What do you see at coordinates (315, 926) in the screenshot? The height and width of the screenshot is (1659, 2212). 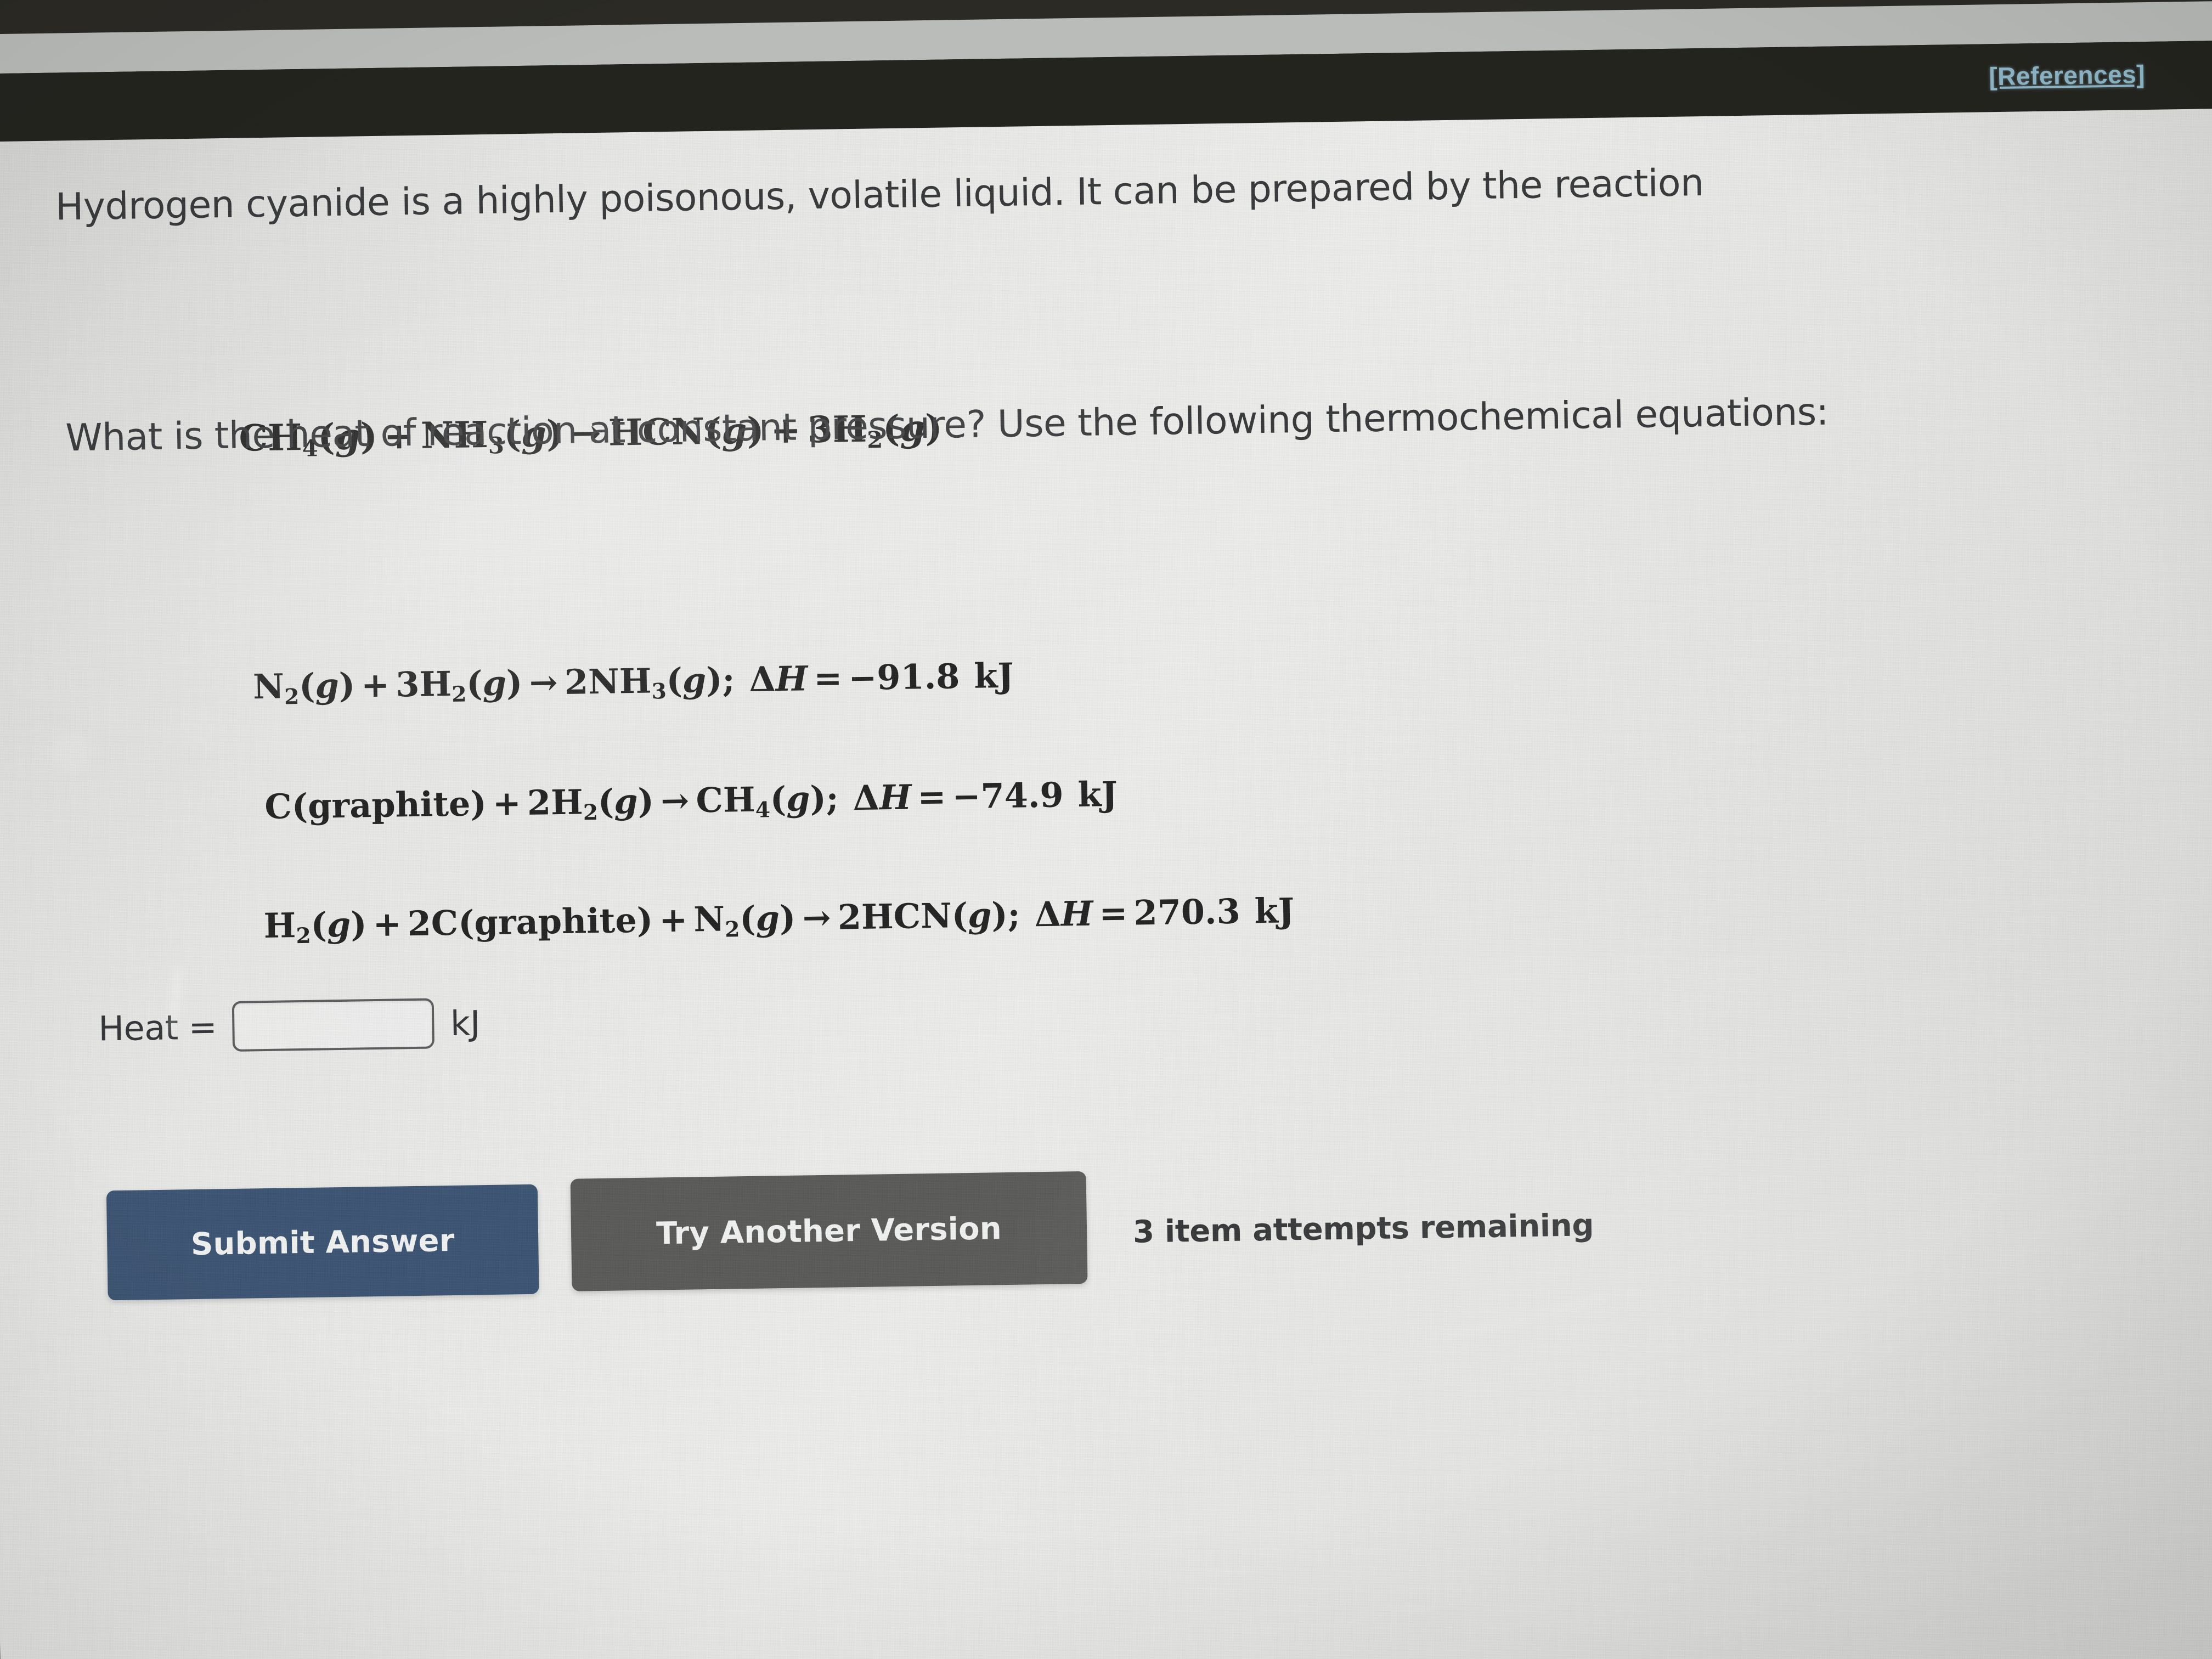 I see `eq3-species-h2: H2(g)` at bounding box center [315, 926].